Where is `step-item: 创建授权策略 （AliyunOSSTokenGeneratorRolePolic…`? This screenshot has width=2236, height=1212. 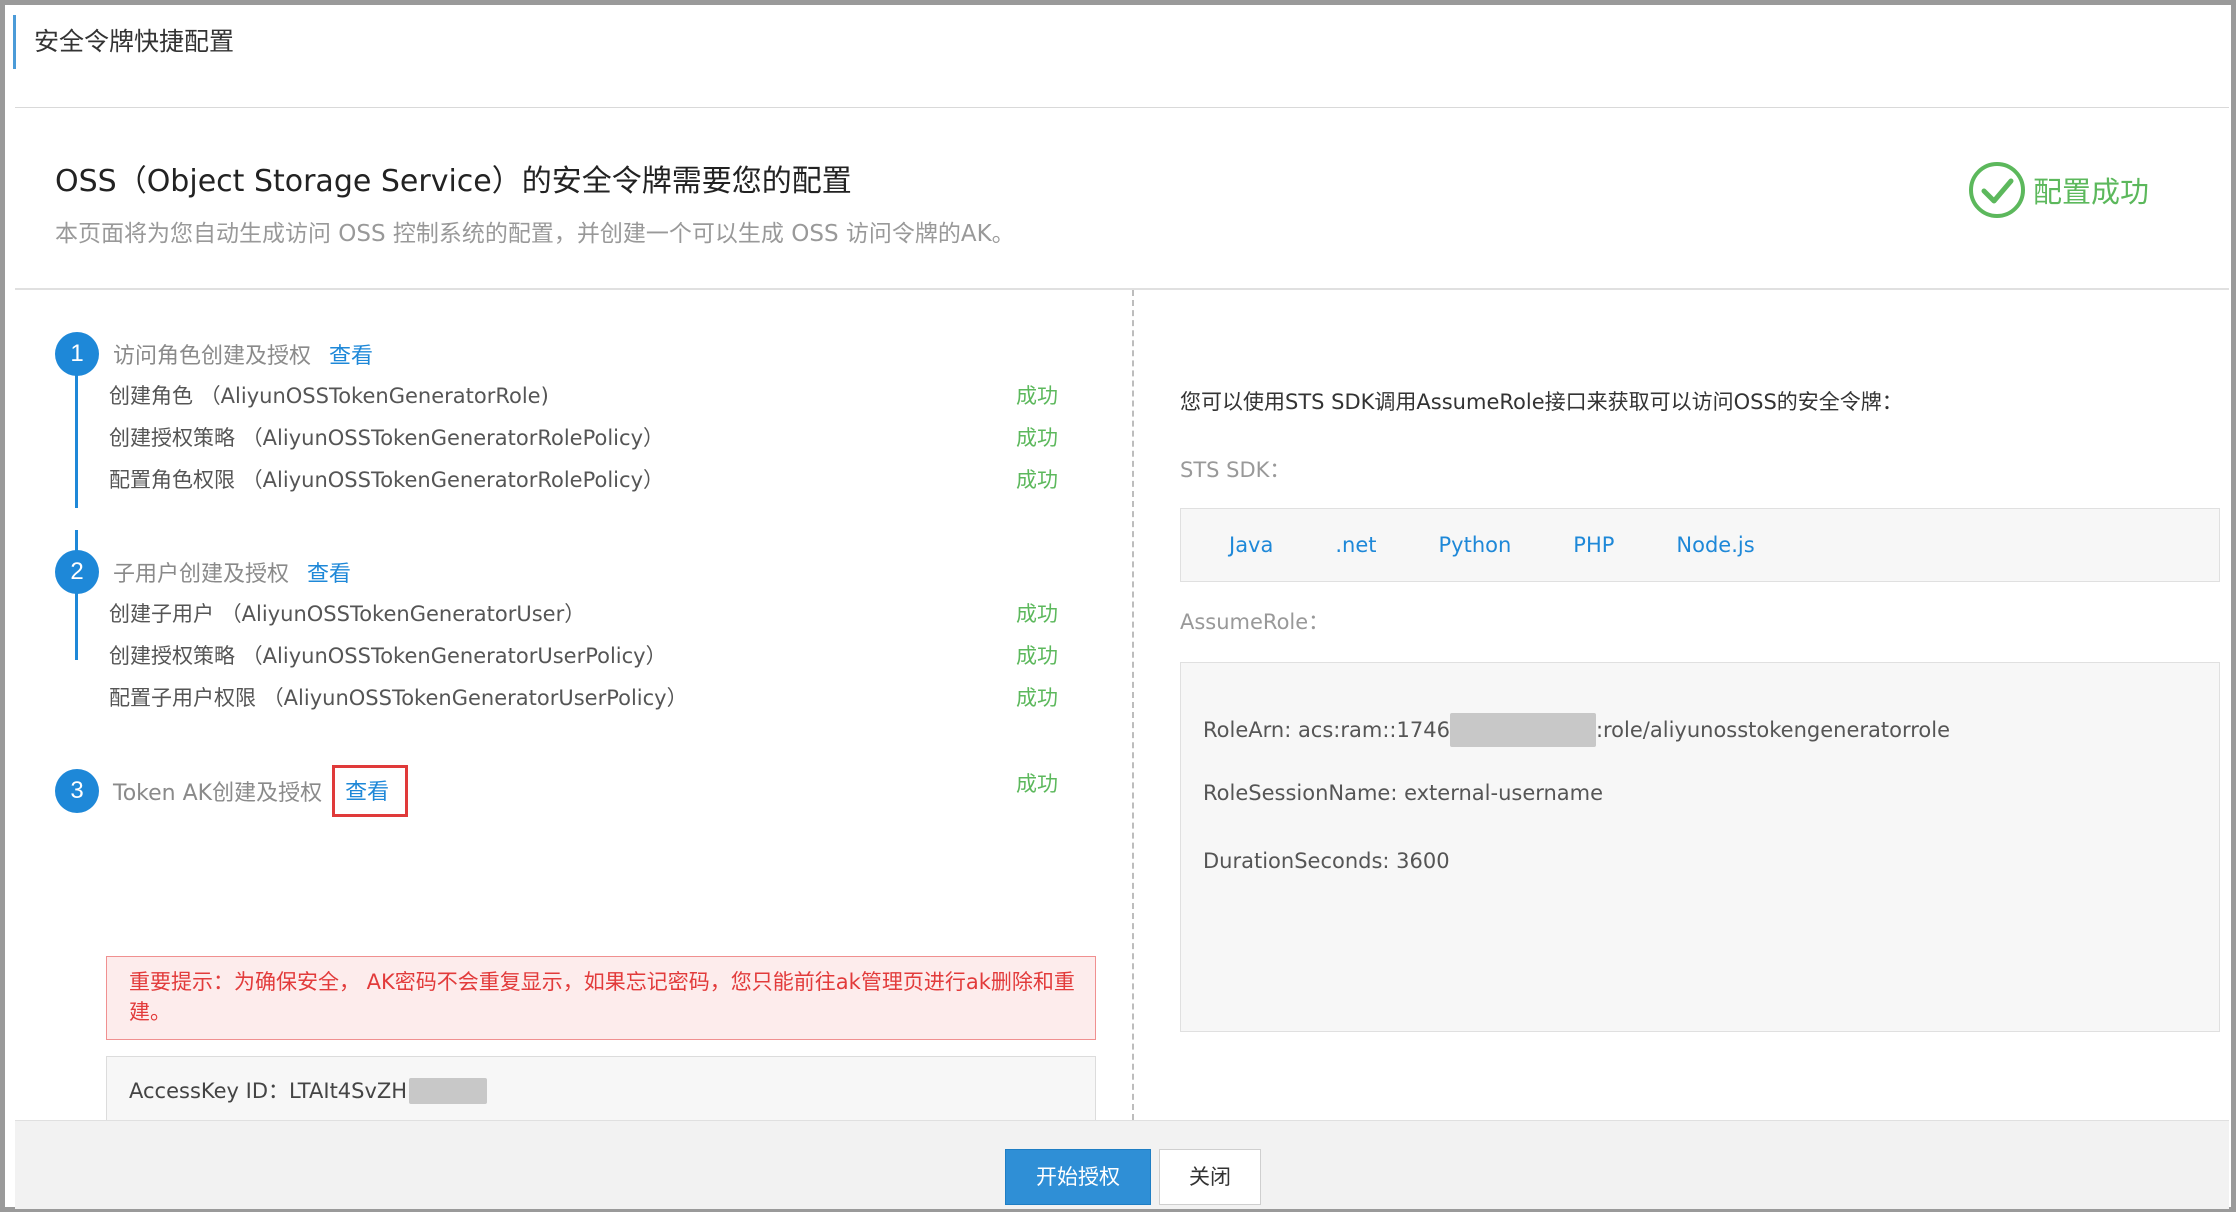
step-item: 创建授权策略 （AliyunOSSTokenGeneratorRolePolic… is located at coordinates (386, 438).